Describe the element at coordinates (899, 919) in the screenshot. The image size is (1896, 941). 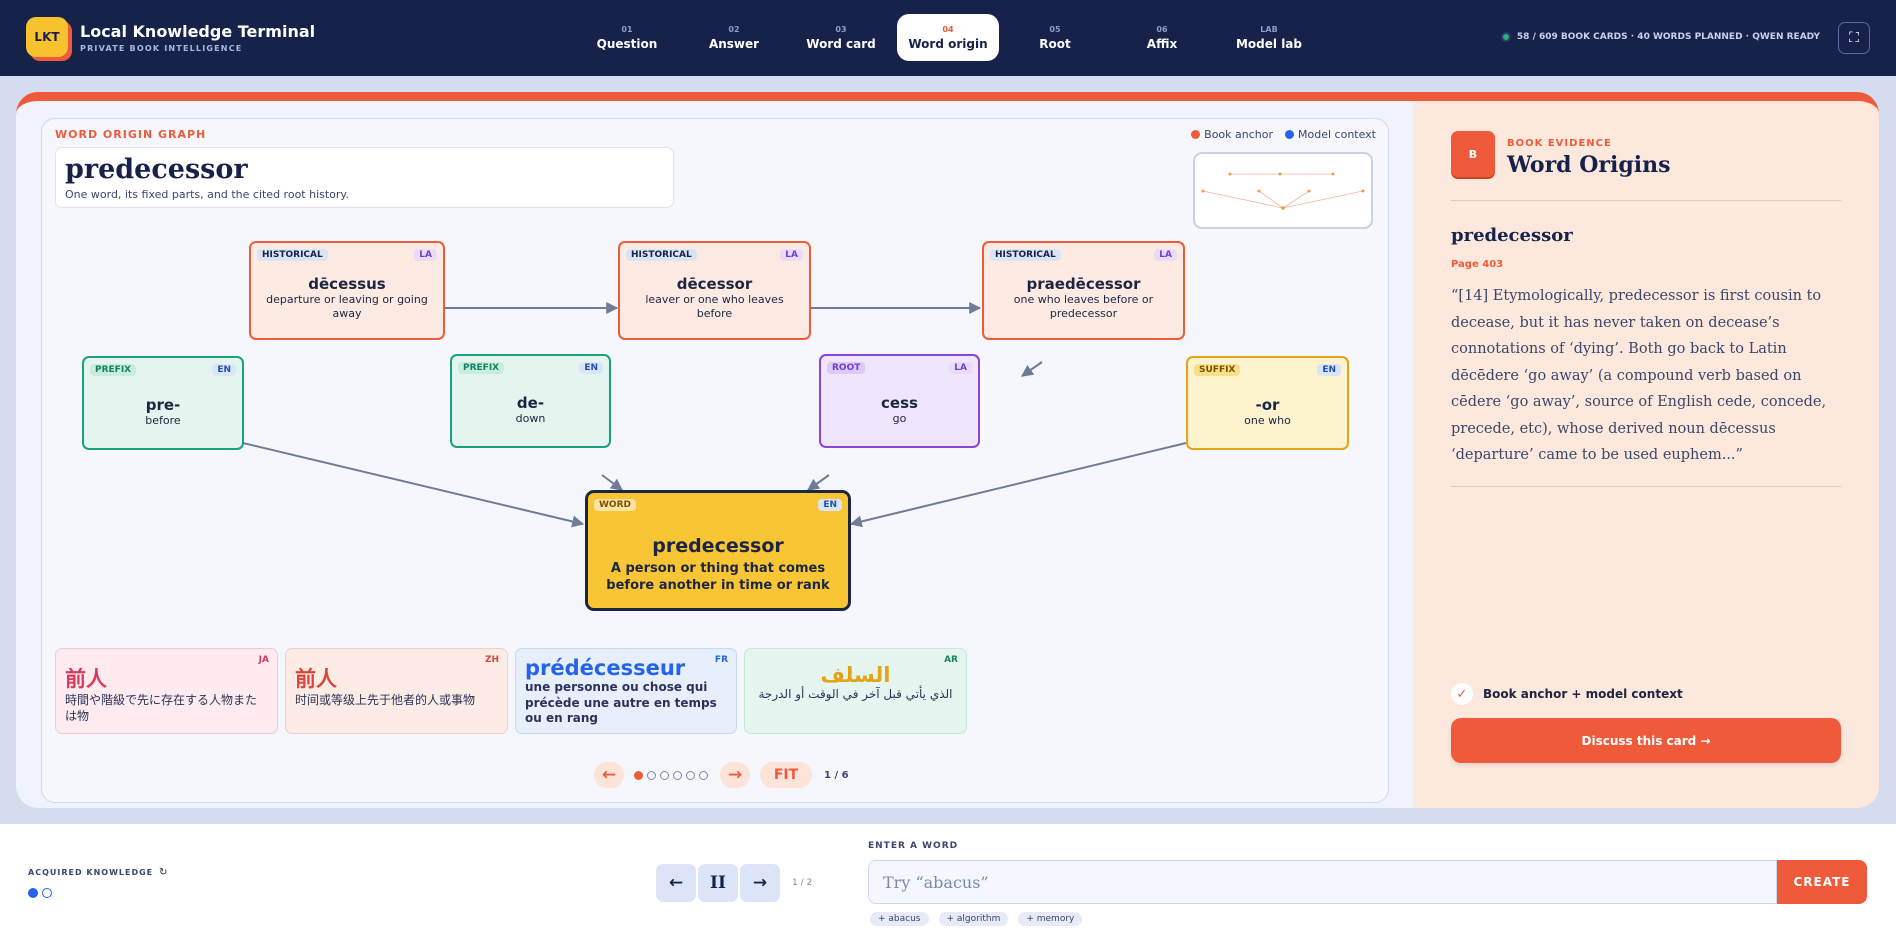
I see `chip-abacus: + abacus` at that location.